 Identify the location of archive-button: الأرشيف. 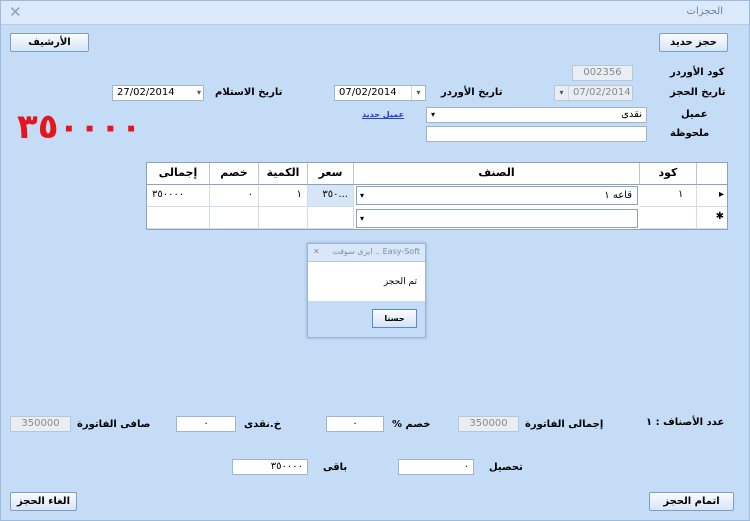
(49, 42).